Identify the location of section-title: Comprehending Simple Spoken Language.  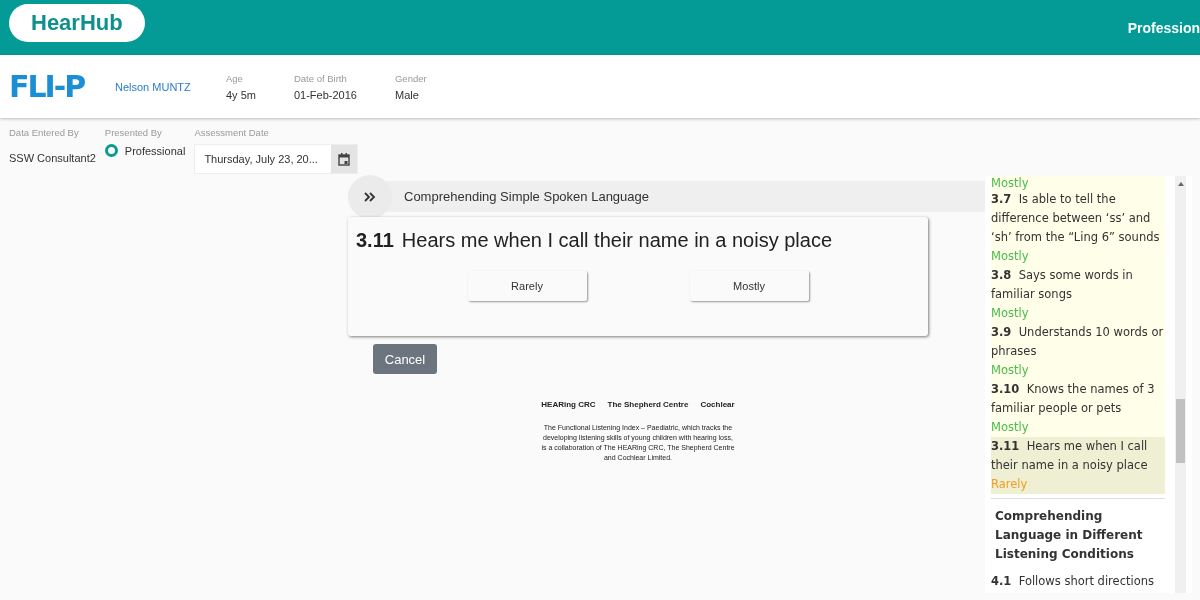
(526, 196).